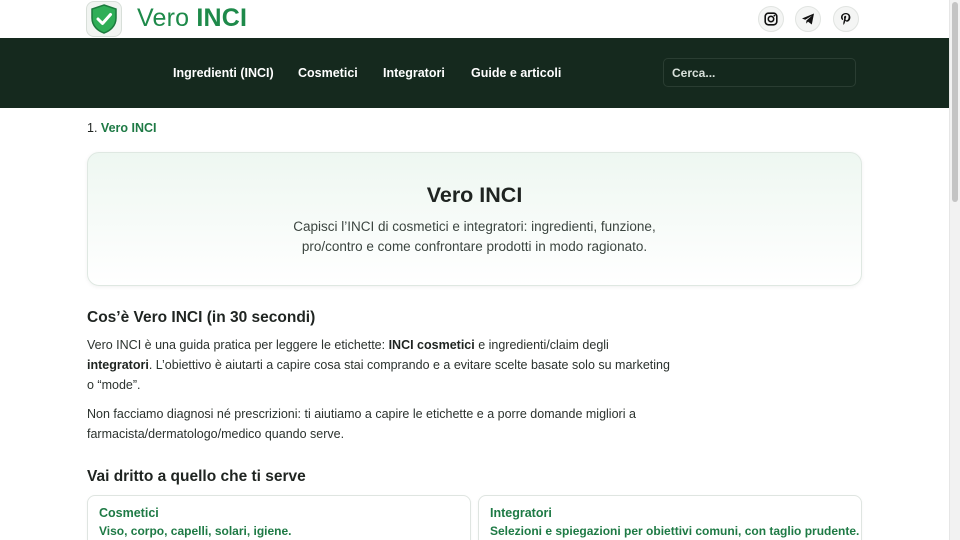  I want to click on page-title: Vero INCI, so click(474, 195).